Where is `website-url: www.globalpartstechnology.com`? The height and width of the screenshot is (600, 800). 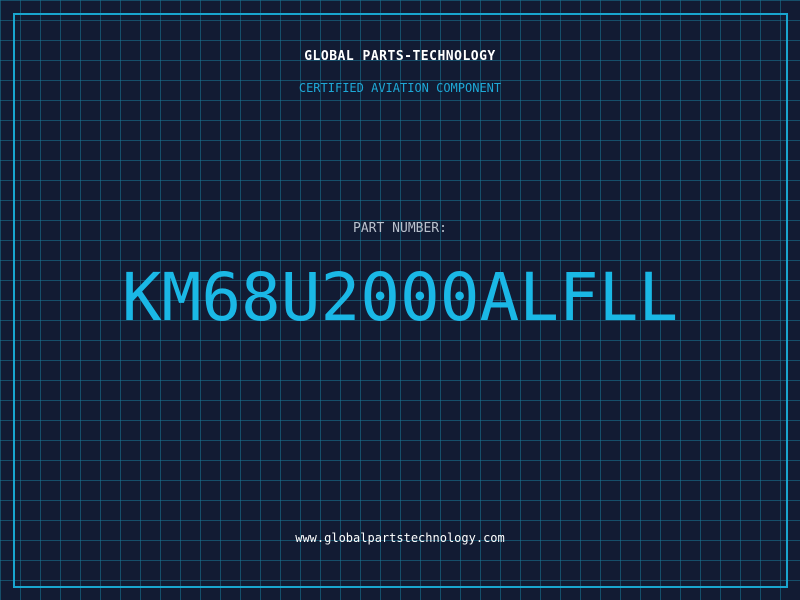 website-url: www.globalpartstechnology.com is located at coordinates (400, 538).